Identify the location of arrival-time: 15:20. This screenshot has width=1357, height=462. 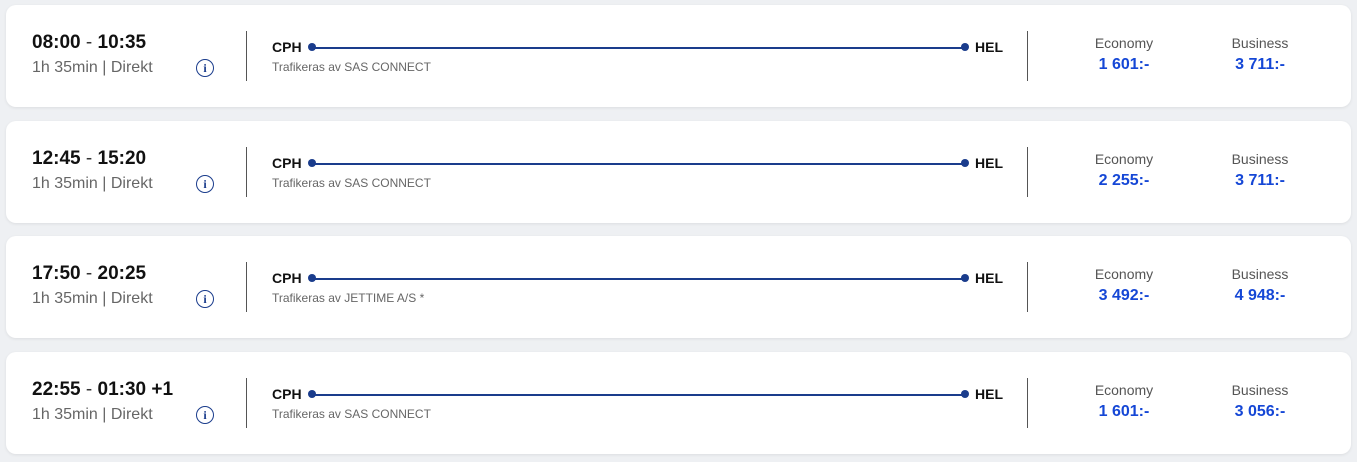
(122, 158).